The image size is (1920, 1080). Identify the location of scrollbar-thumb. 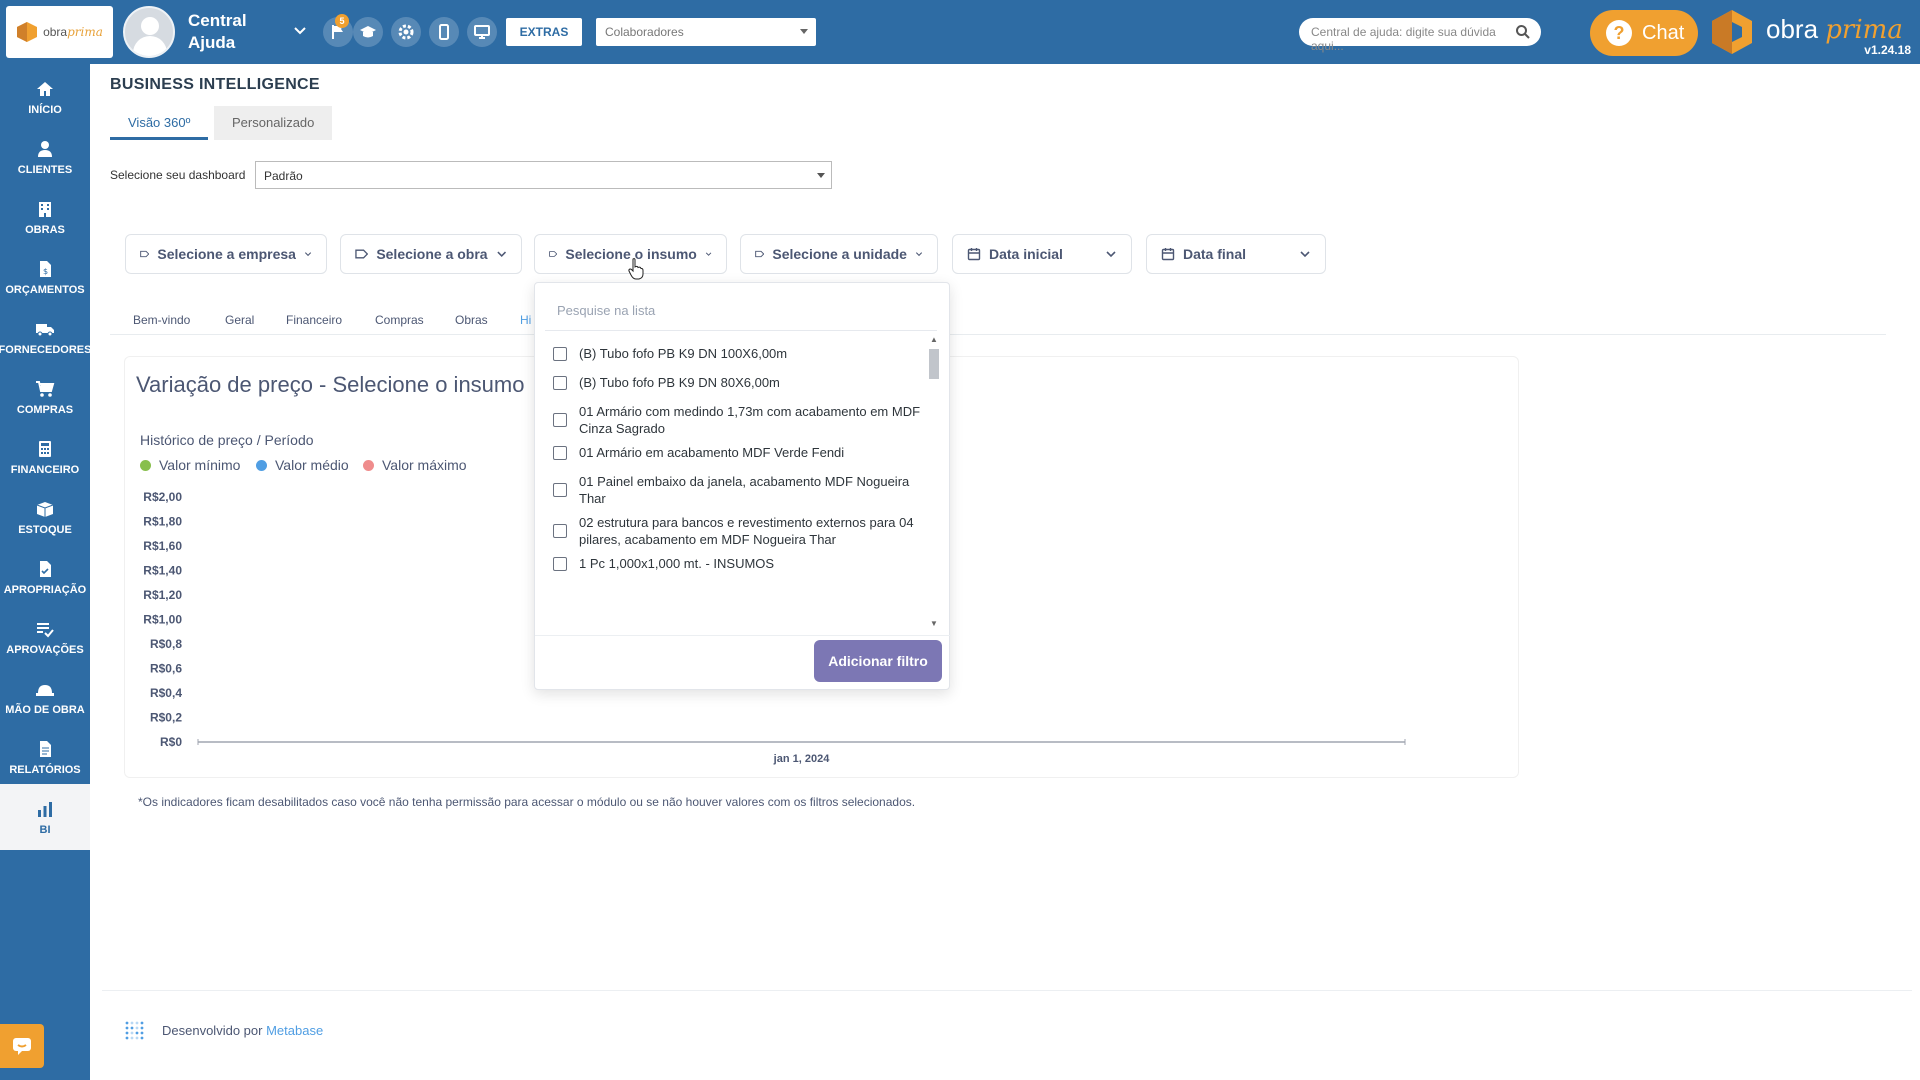
(934, 364).